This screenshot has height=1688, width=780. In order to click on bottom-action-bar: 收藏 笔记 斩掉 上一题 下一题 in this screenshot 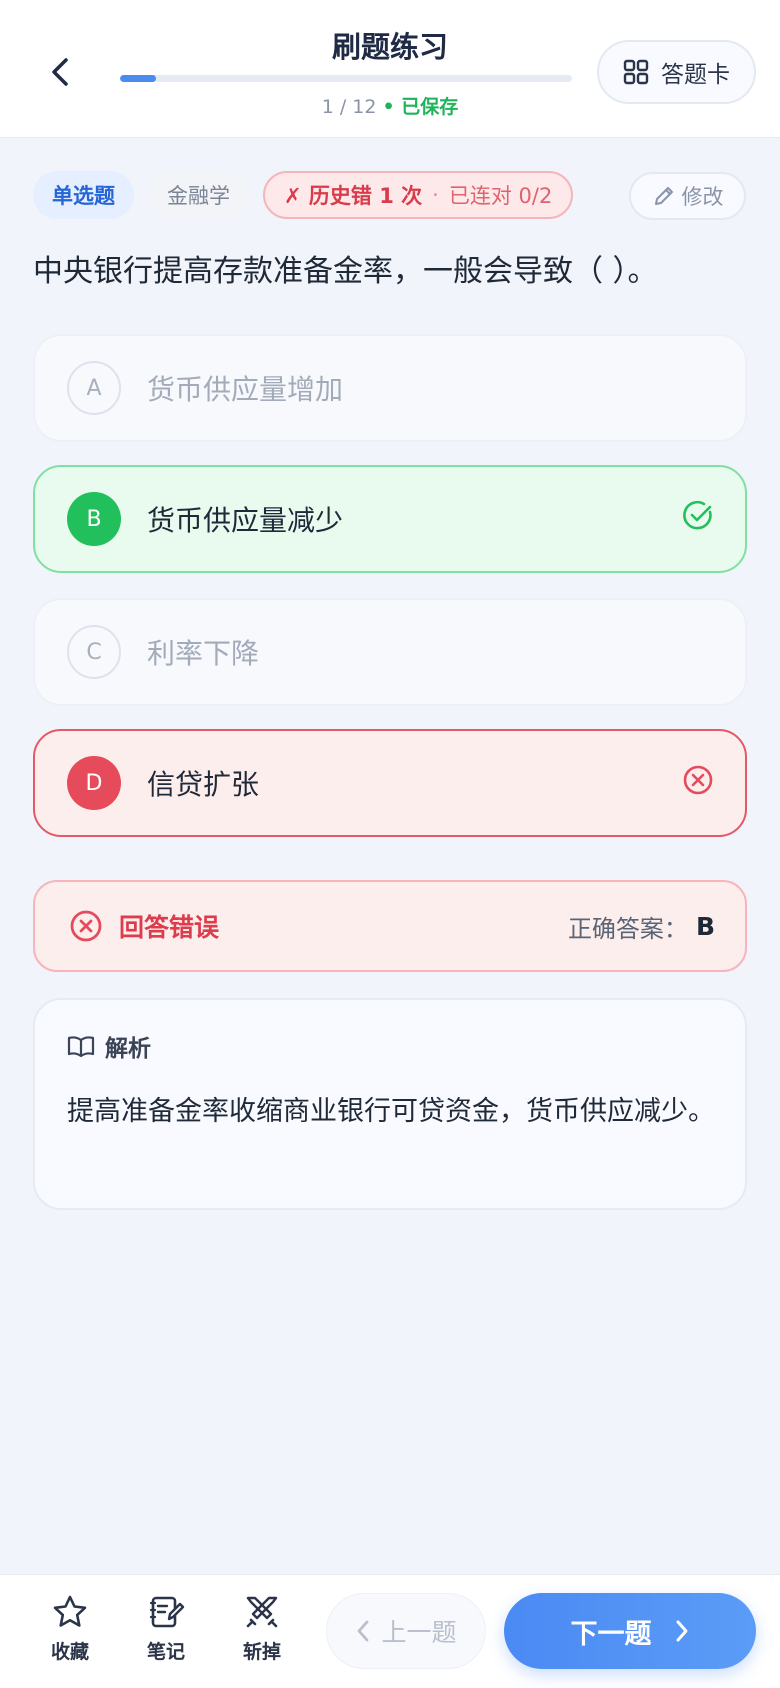, I will do `click(390, 1631)`.